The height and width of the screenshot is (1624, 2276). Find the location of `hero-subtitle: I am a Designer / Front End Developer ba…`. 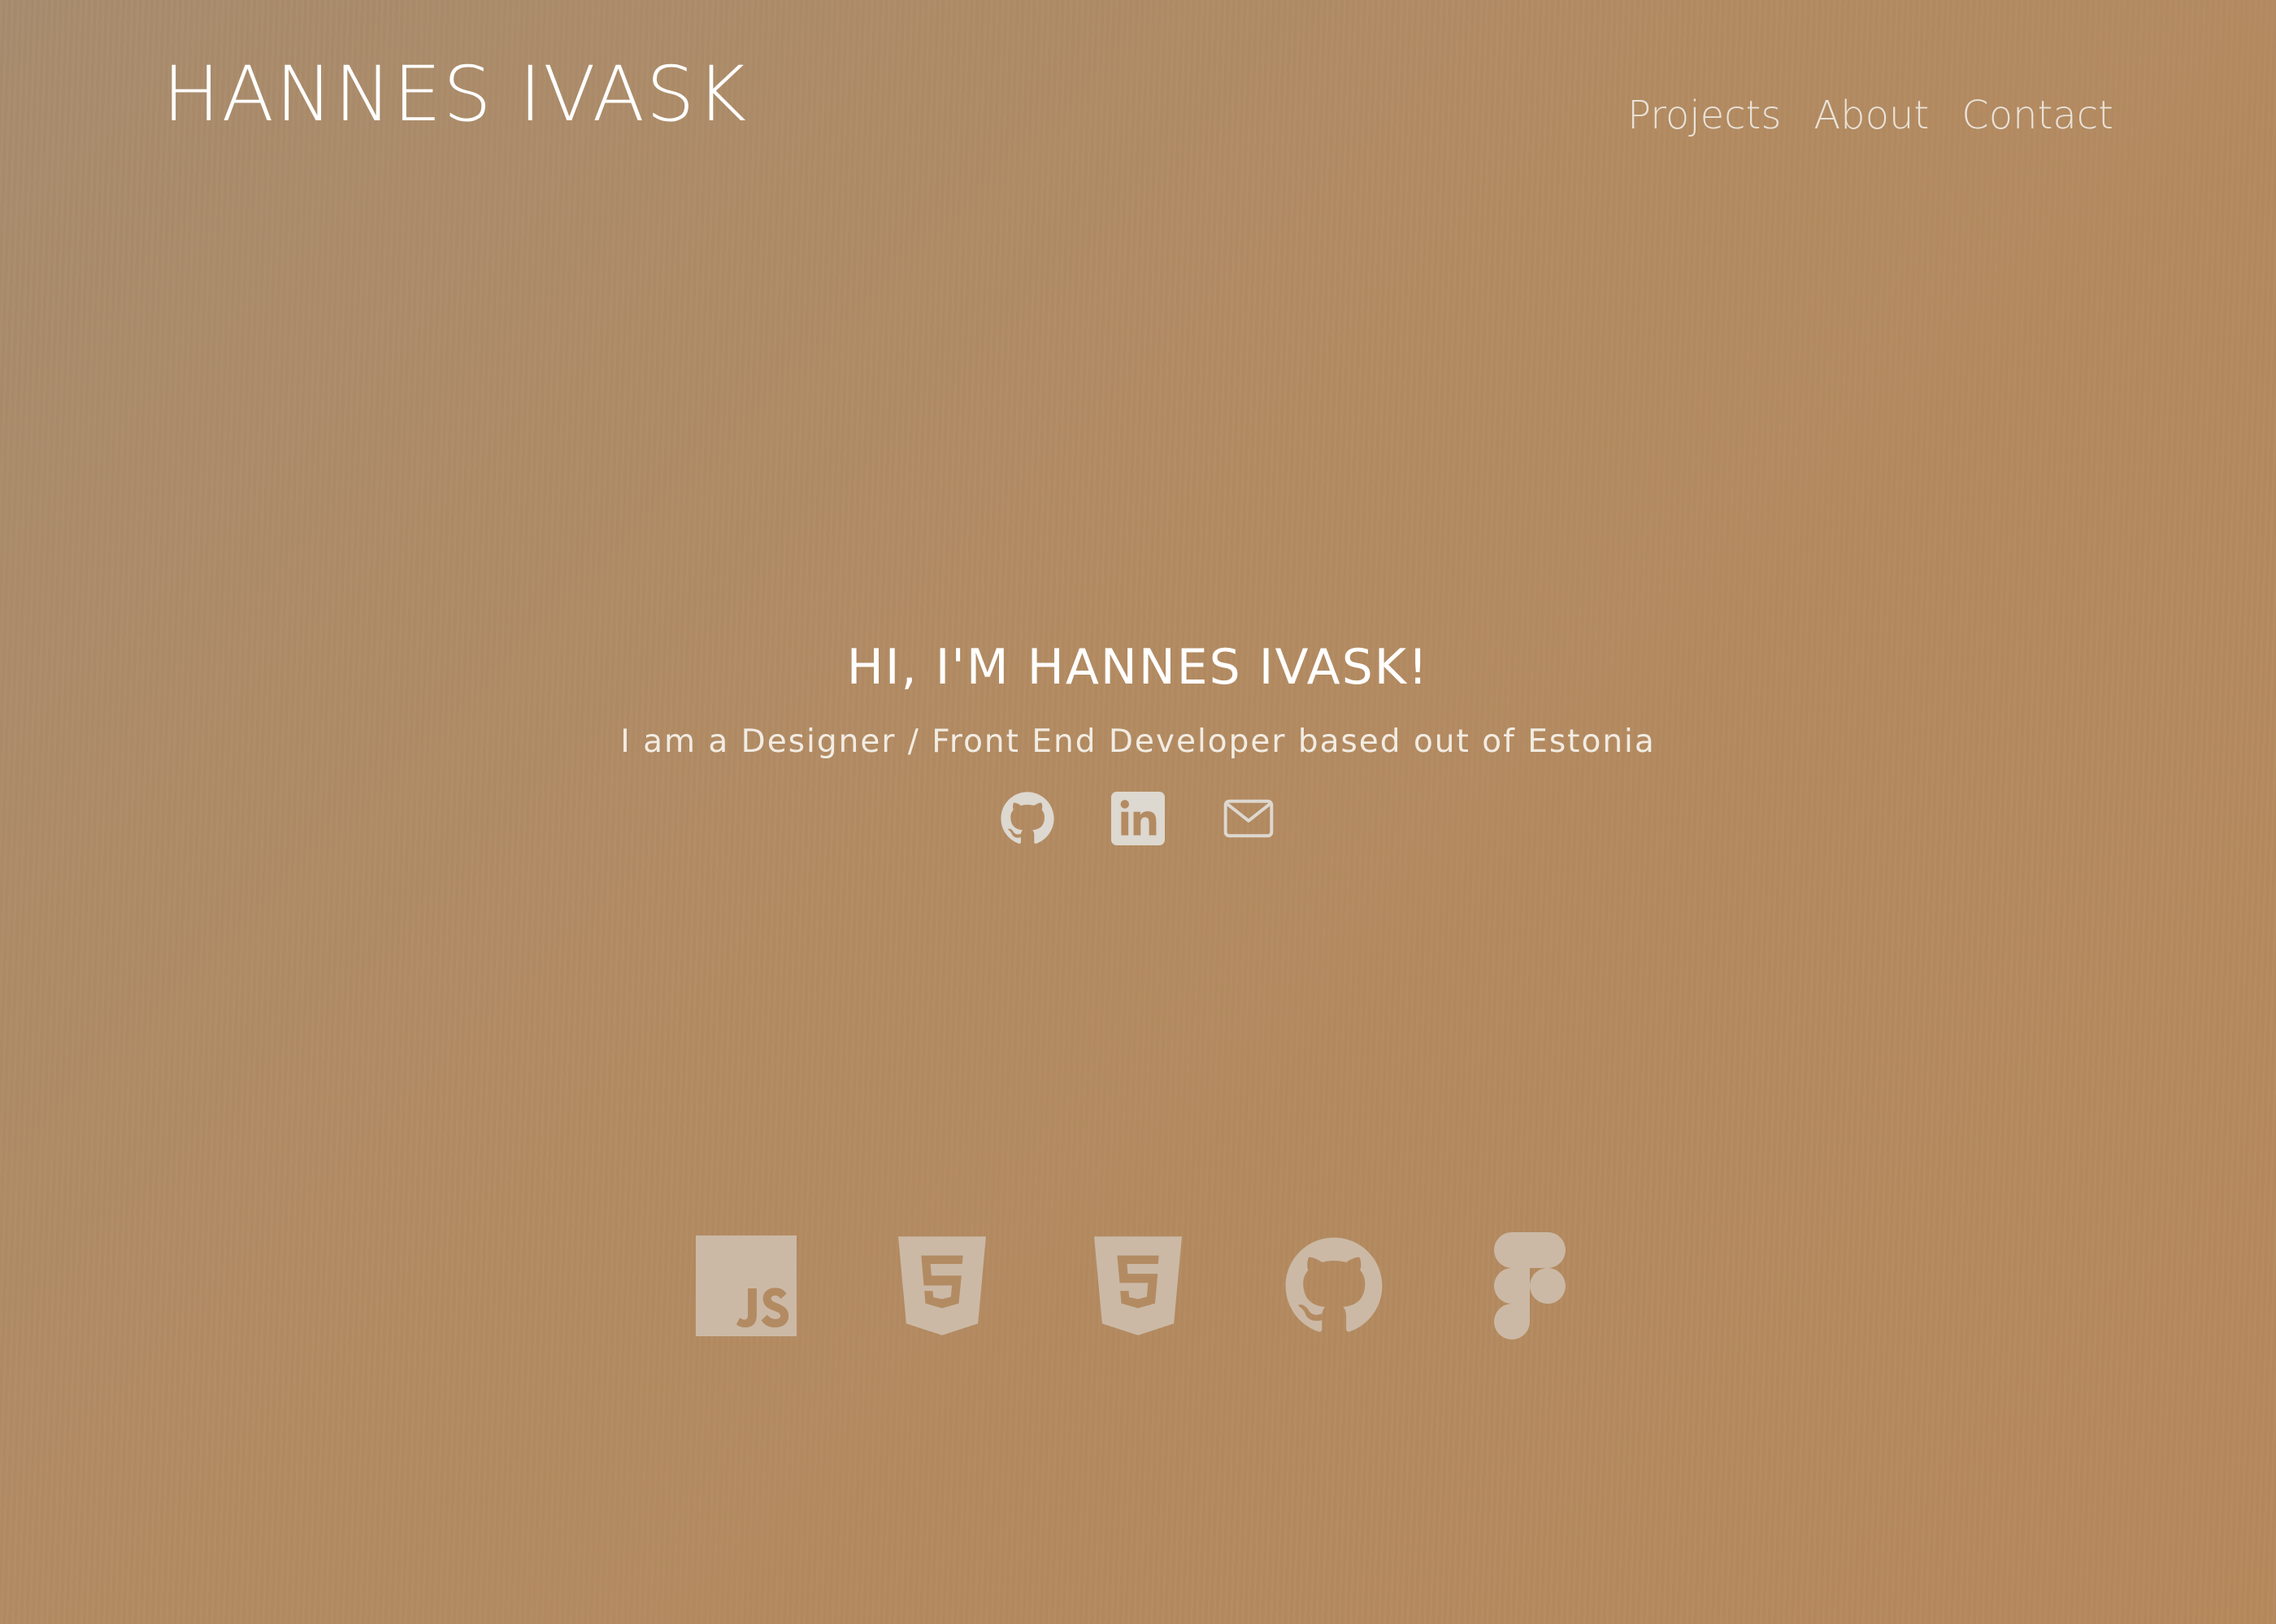

hero-subtitle: I am a Designer / Front End Developer ba… is located at coordinates (1138, 742).